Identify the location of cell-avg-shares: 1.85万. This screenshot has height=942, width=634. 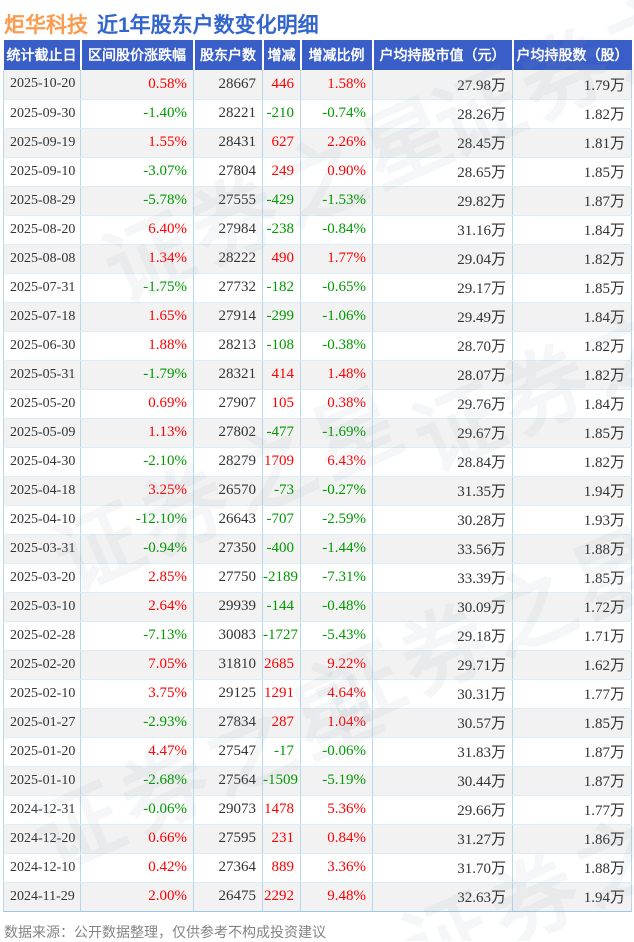
(572, 172).